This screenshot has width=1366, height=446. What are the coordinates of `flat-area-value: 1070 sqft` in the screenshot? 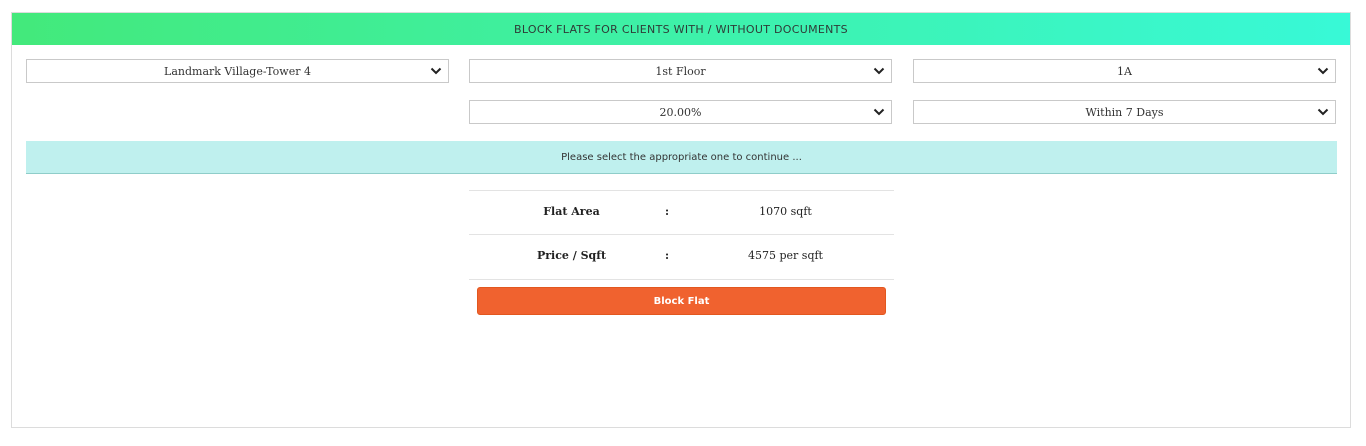 It's located at (785, 211).